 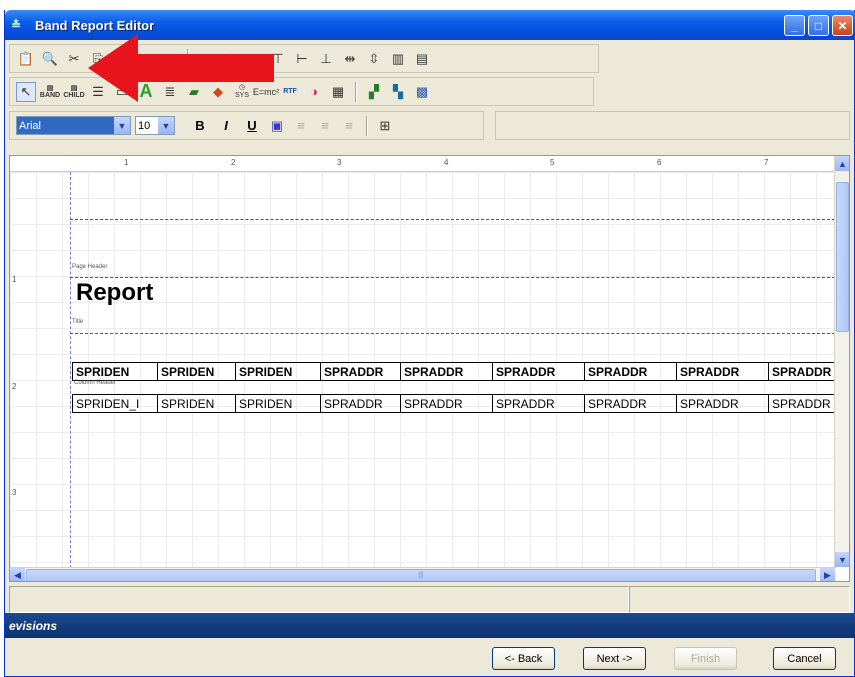 I want to click on db-image-icon: ▚, so click(x=398, y=92).